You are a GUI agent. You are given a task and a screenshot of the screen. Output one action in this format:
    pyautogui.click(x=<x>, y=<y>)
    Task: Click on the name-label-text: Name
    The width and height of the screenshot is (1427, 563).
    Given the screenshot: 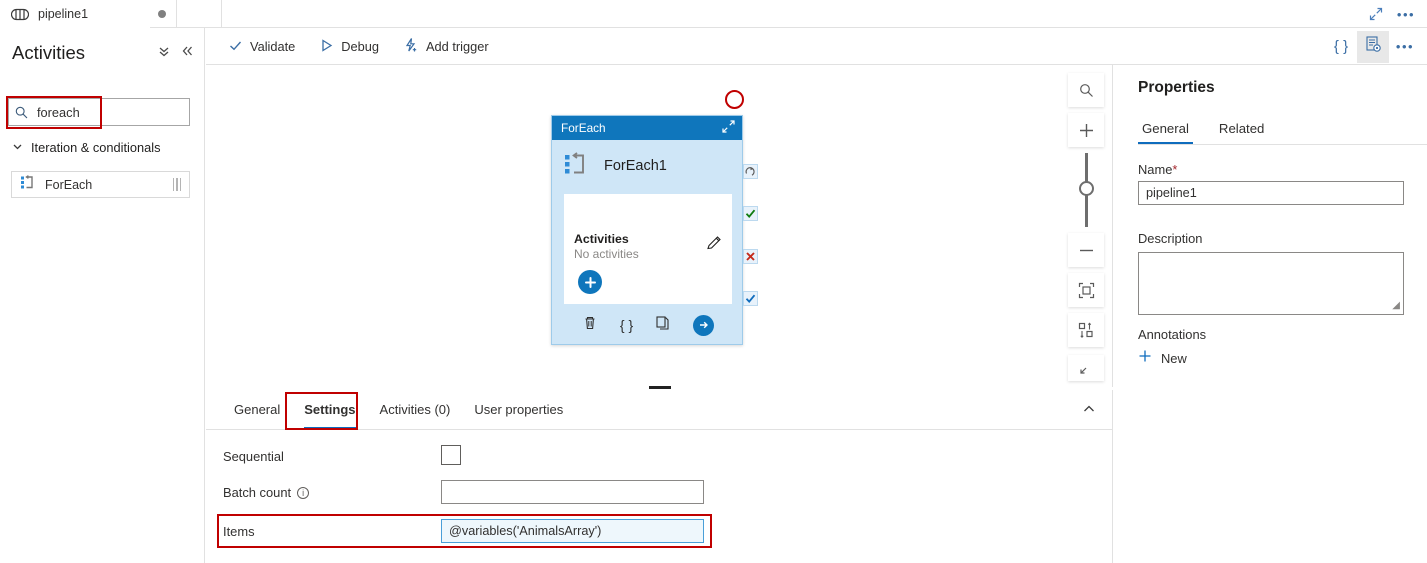 What is the action you would take?
    pyautogui.click(x=1155, y=169)
    